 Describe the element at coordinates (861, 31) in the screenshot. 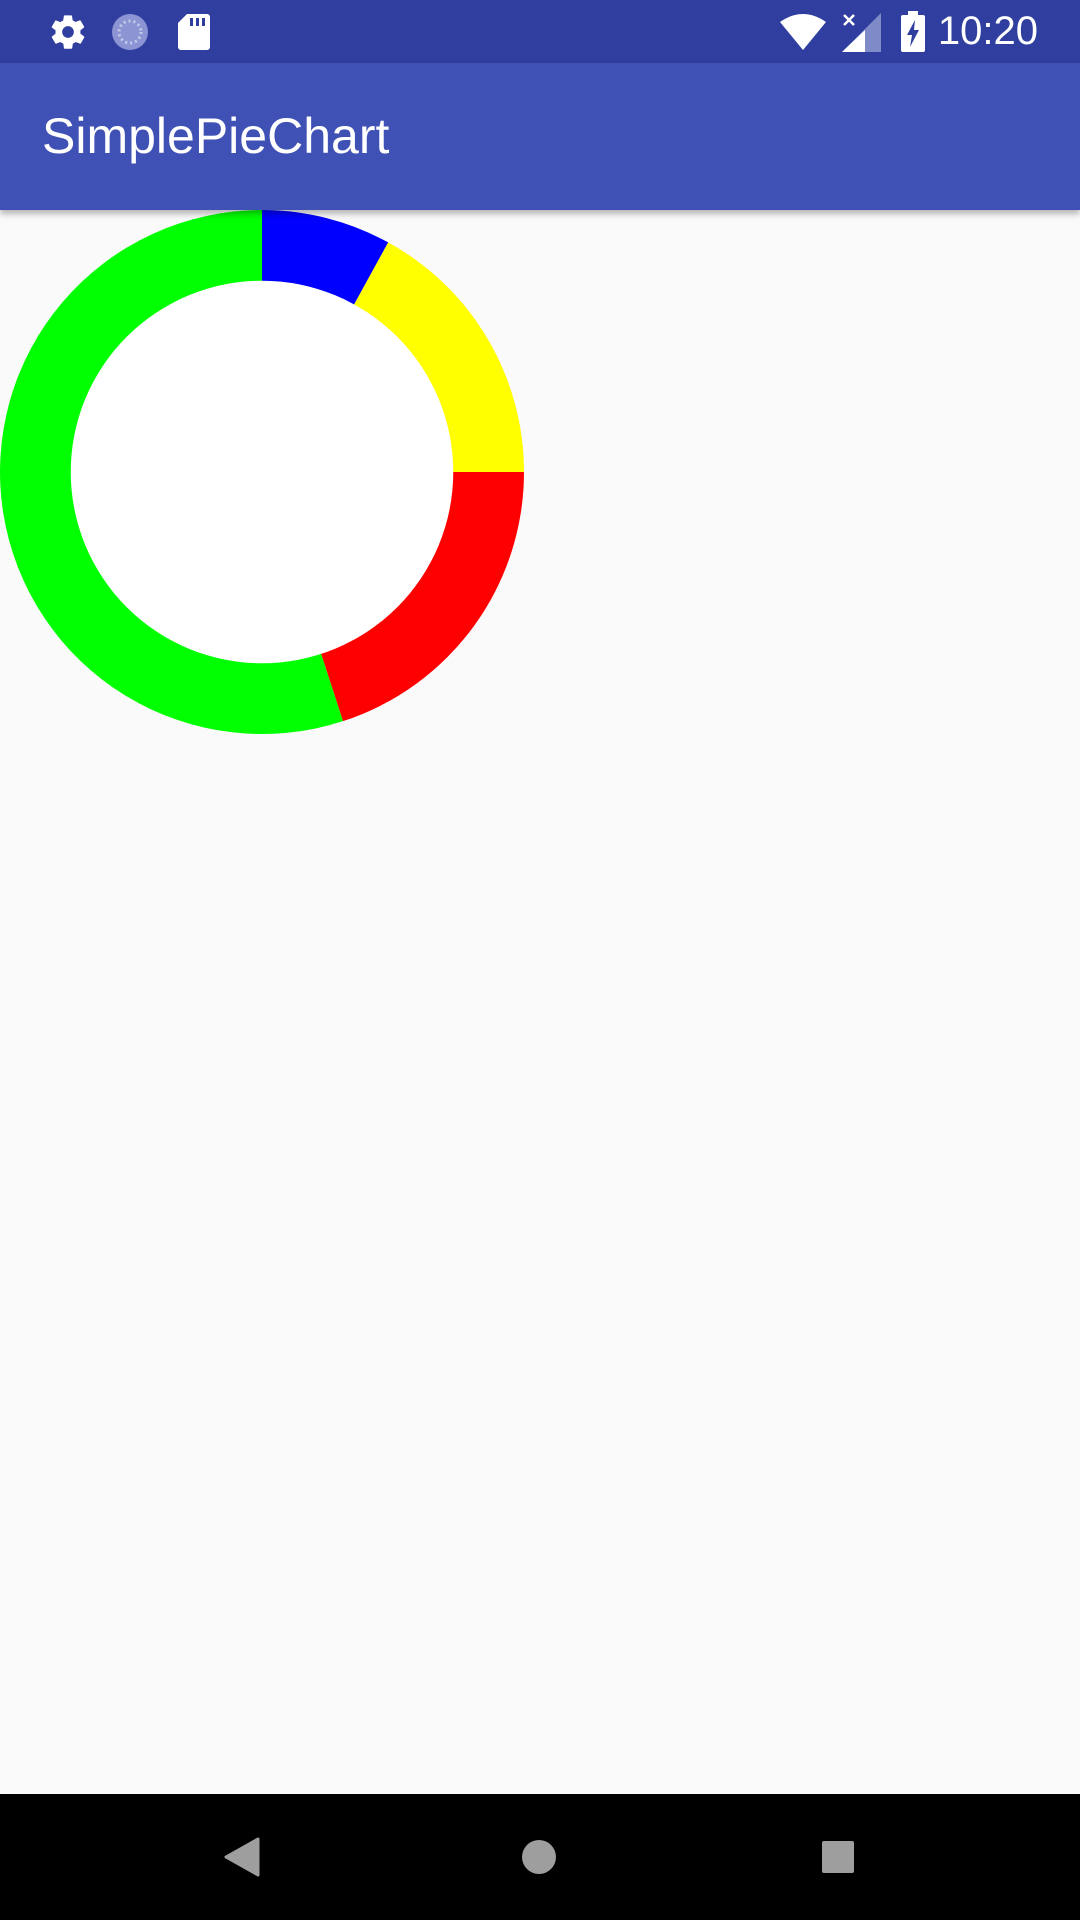

I see `no-signal-icon` at that location.